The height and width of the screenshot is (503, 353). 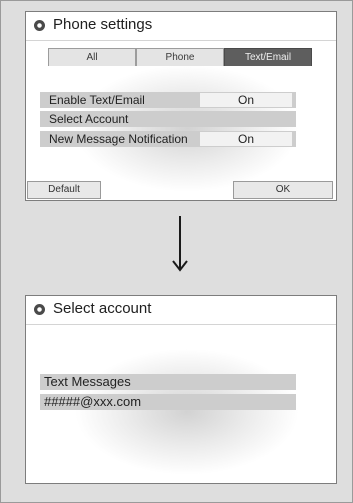 I want to click on tab-phone: Phone, so click(x=180, y=57).